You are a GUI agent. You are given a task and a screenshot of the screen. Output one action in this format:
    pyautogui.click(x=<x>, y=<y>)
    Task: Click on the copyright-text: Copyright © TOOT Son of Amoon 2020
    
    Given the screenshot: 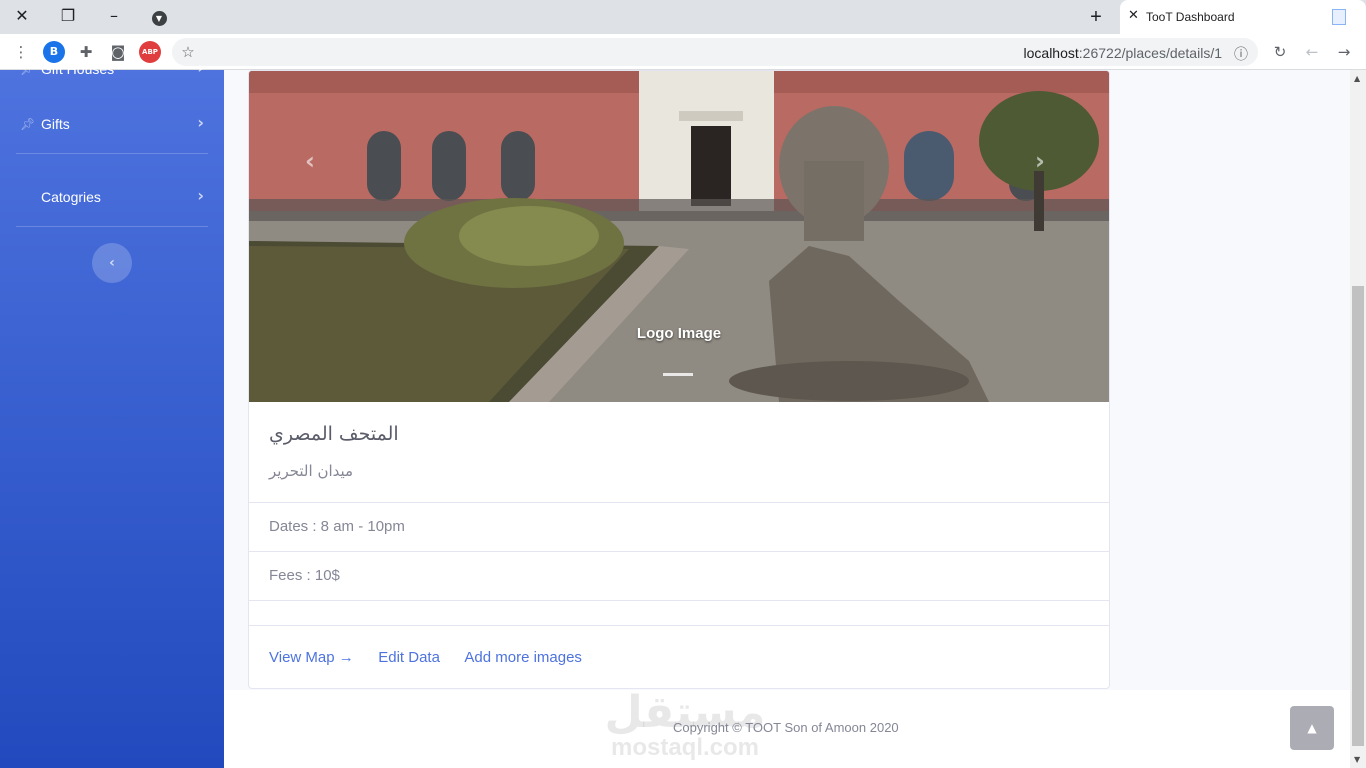 What is the action you would take?
    pyautogui.click(x=786, y=727)
    